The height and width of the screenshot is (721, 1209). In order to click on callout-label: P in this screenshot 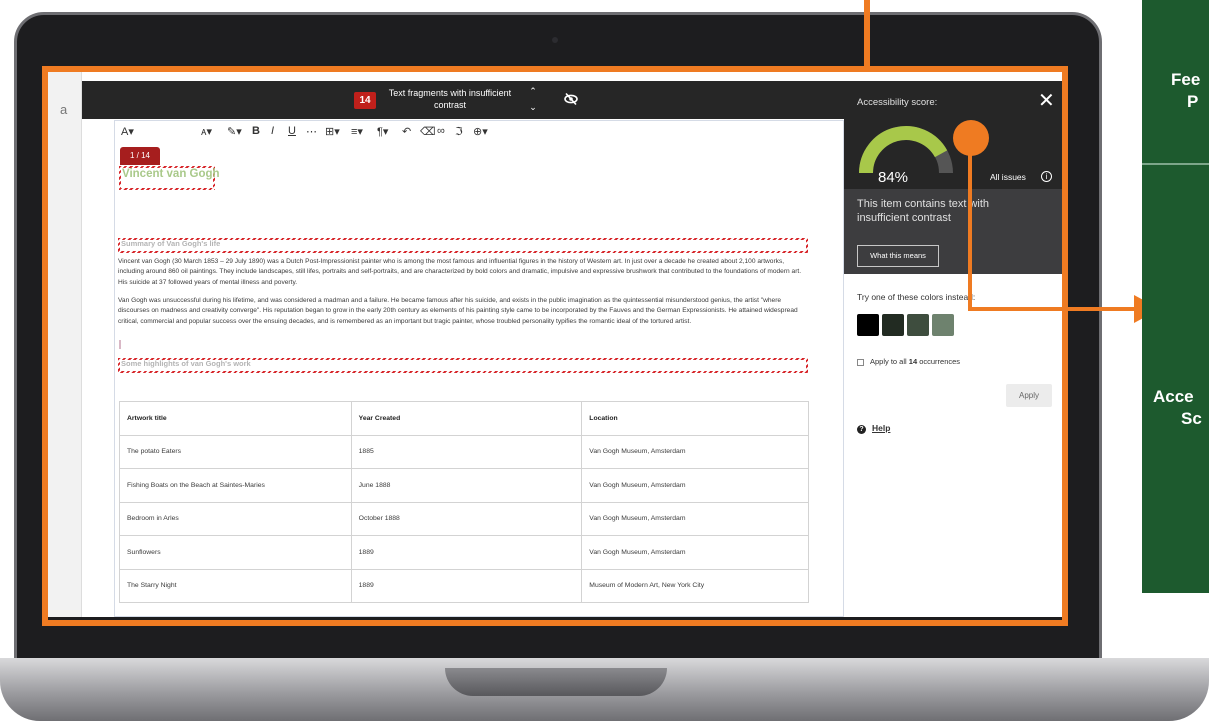, I will do `click(1193, 101)`.